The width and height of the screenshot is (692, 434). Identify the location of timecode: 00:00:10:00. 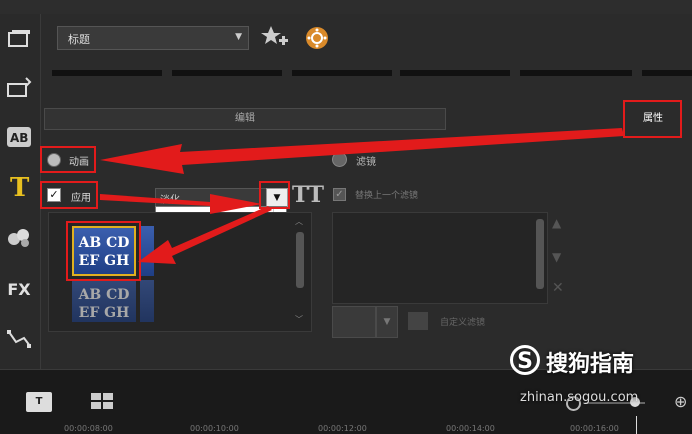
(214, 428).